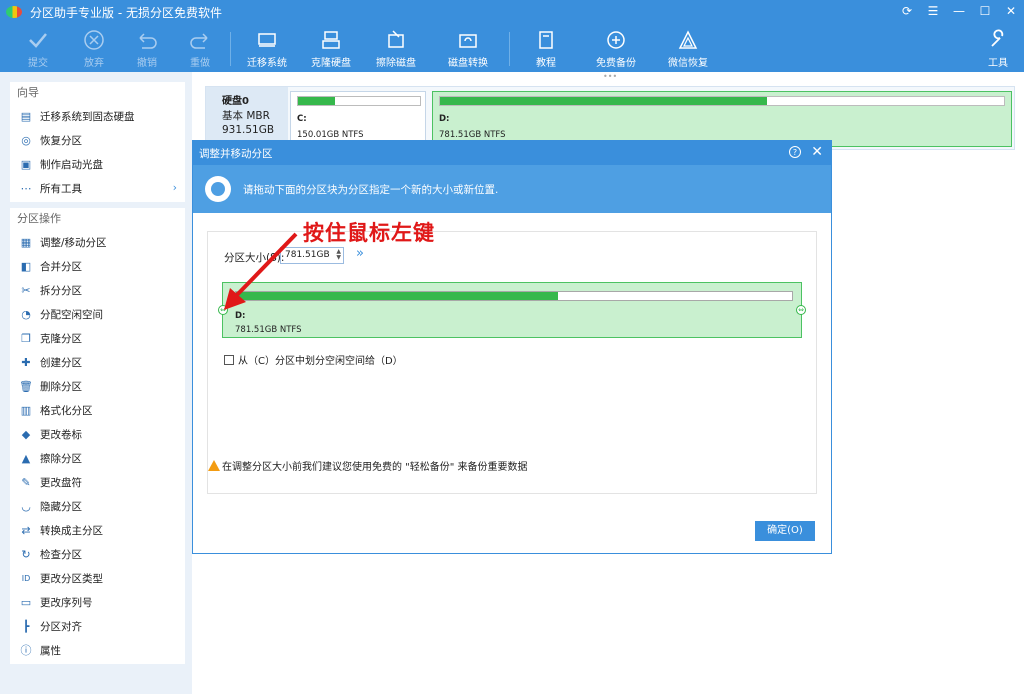  I want to click on undo-icon, so click(147, 40).